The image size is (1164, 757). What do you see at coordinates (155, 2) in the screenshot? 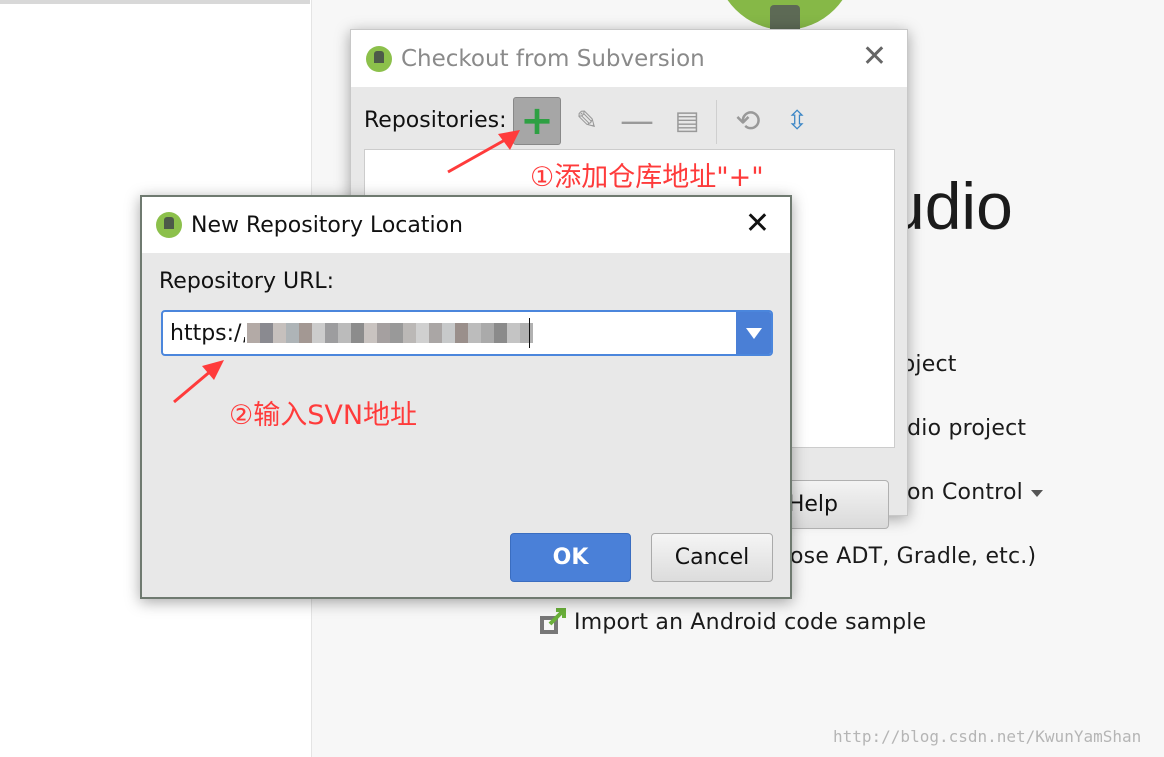
I see `divider` at bounding box center [155, 2].